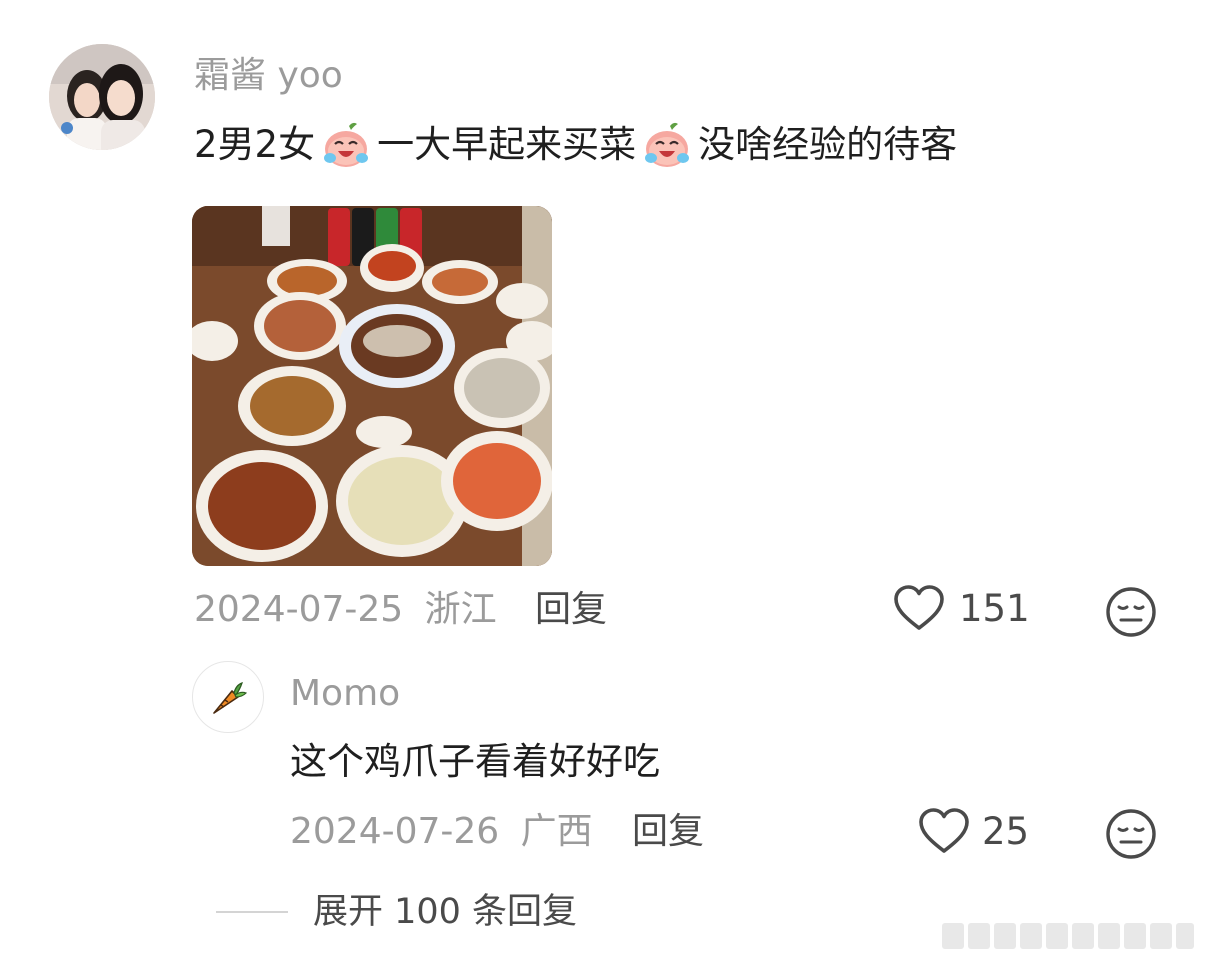 This screenshot has height=965, width=1206. Describe the element at coordinates (668, 832) in the screenshot. I see `reply-reply-button: 回复` at that location.